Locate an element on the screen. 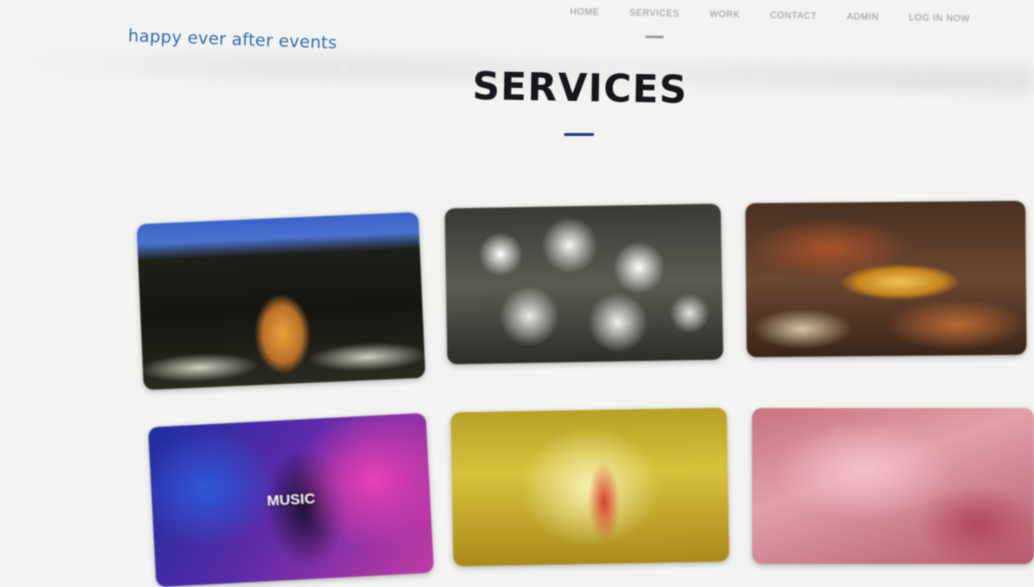 This screenshot has height=587, width=1034. nav-services: SERVICES is located at coordinates (655, 13).